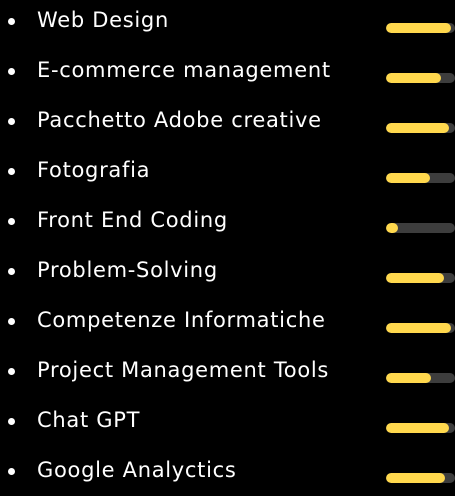 This screenshot has width=455, height=496. Describe the element at coordinates (137, 470) in the screenshot. I see `skill-label: Google Analyctics` at that location.